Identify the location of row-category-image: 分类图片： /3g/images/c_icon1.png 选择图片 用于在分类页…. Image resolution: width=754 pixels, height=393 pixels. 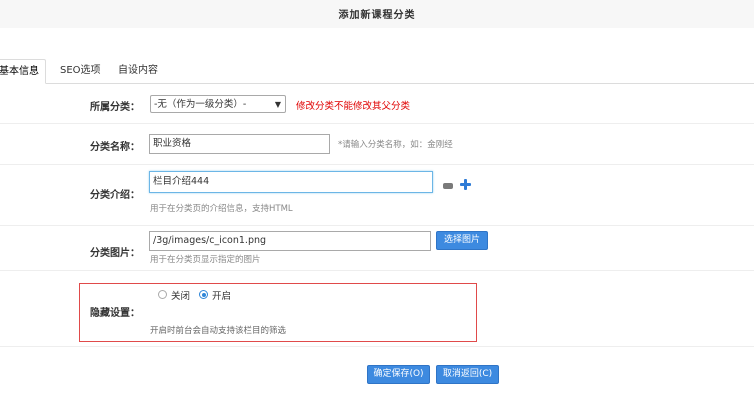
(377, 248).